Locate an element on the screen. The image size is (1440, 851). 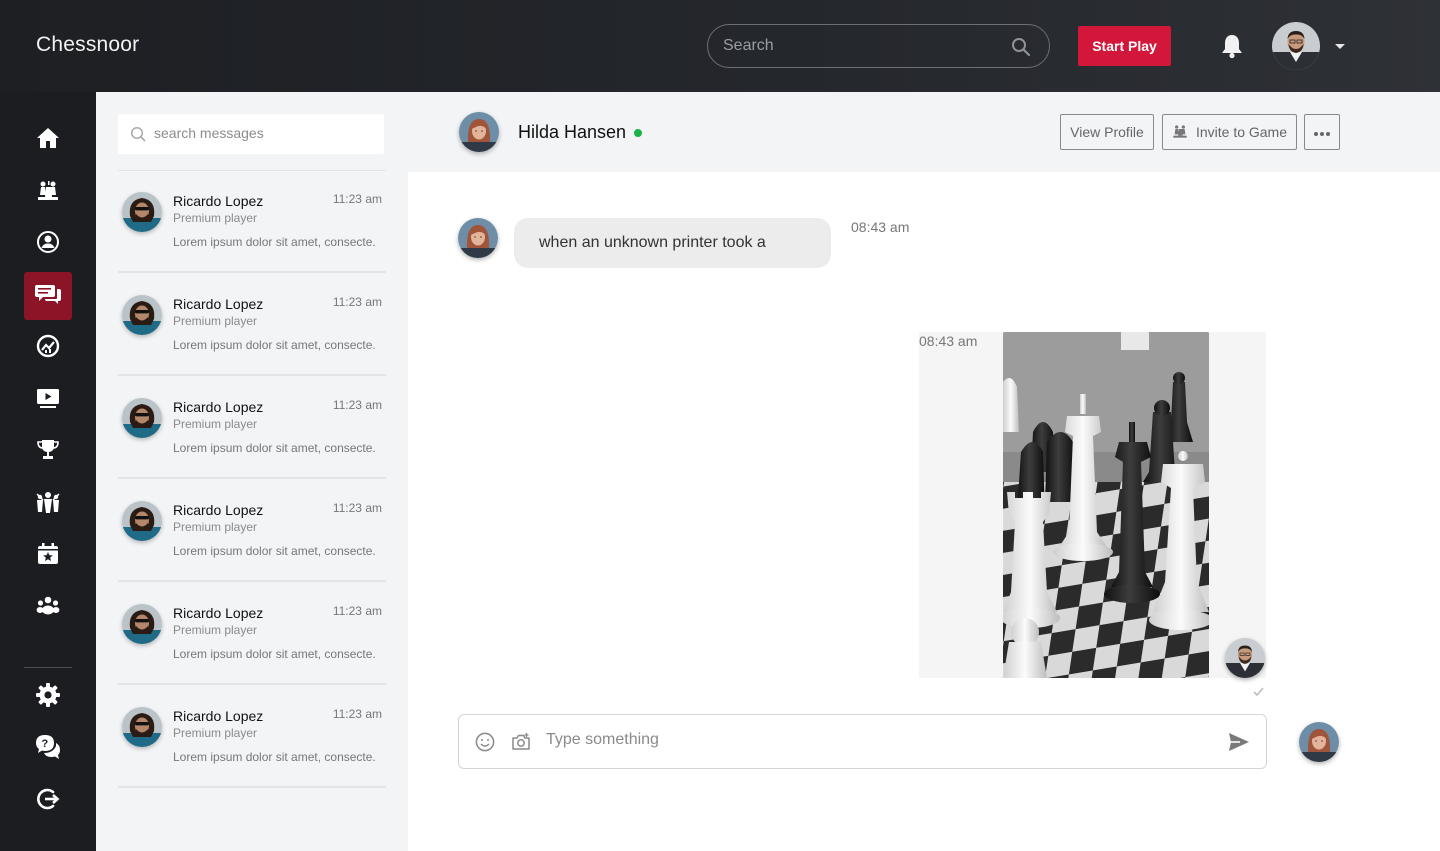
left-nav: ? is located at coordinates (48, 471).